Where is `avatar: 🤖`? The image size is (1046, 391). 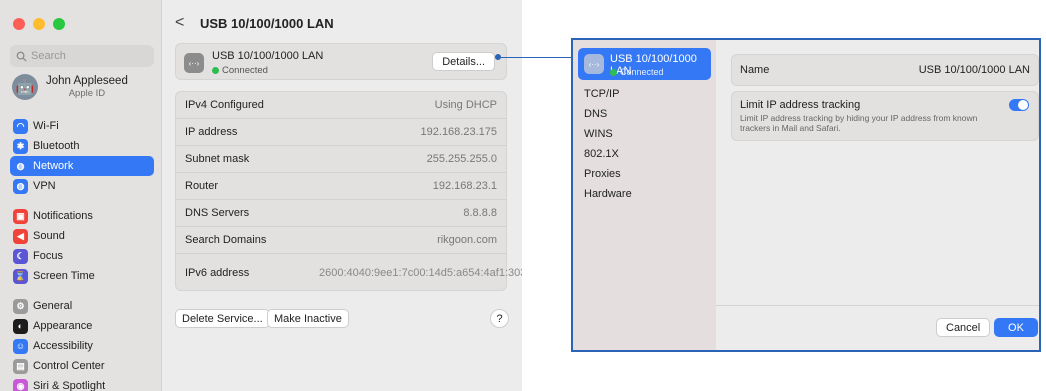 avatar: 🤖 is located at coordinates (25, 87).